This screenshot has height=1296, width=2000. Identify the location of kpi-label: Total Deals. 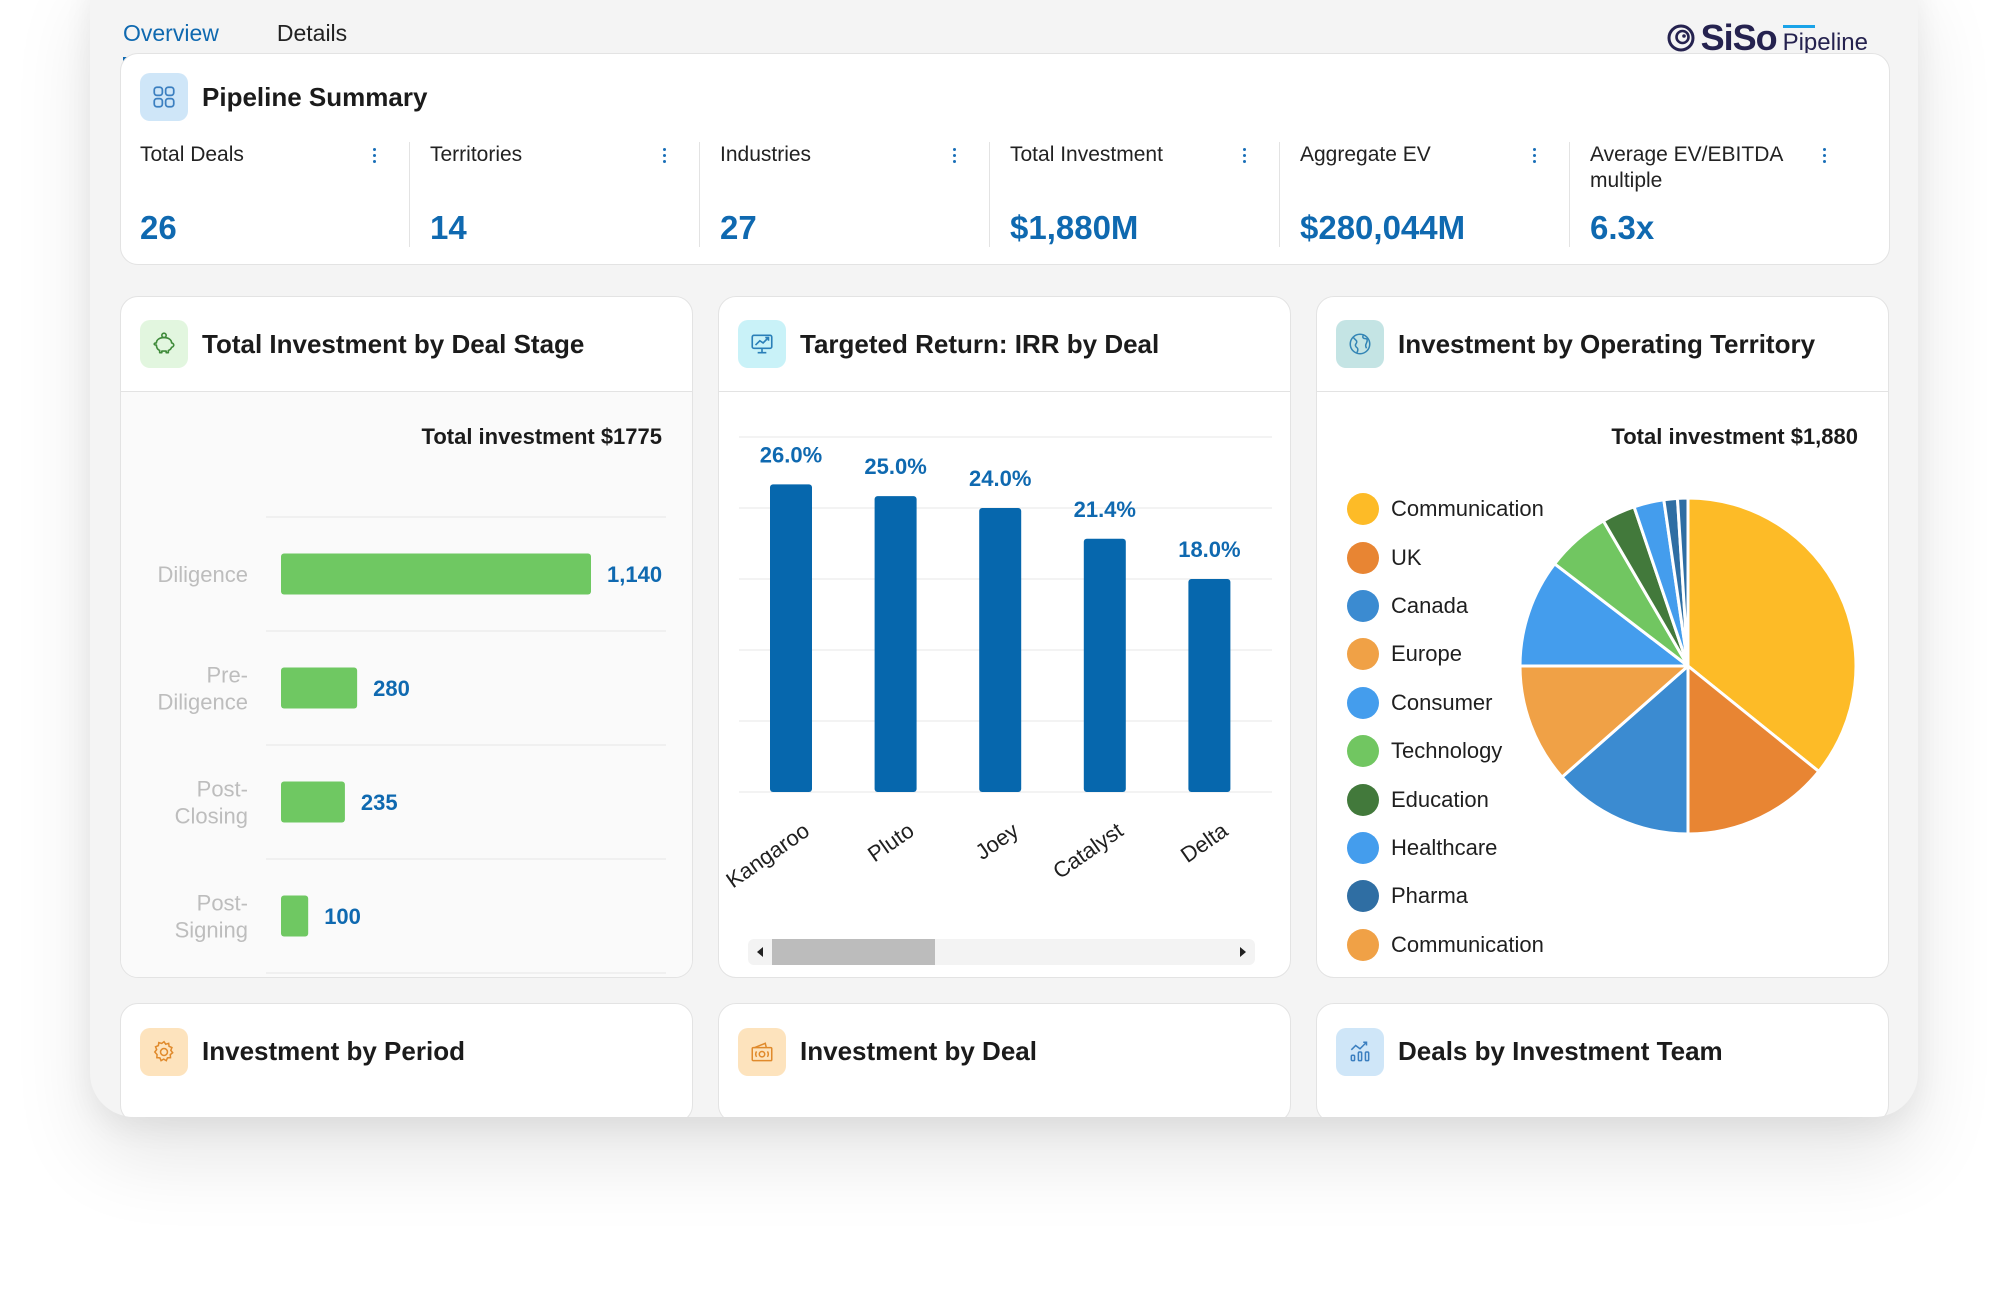
(192, 154).